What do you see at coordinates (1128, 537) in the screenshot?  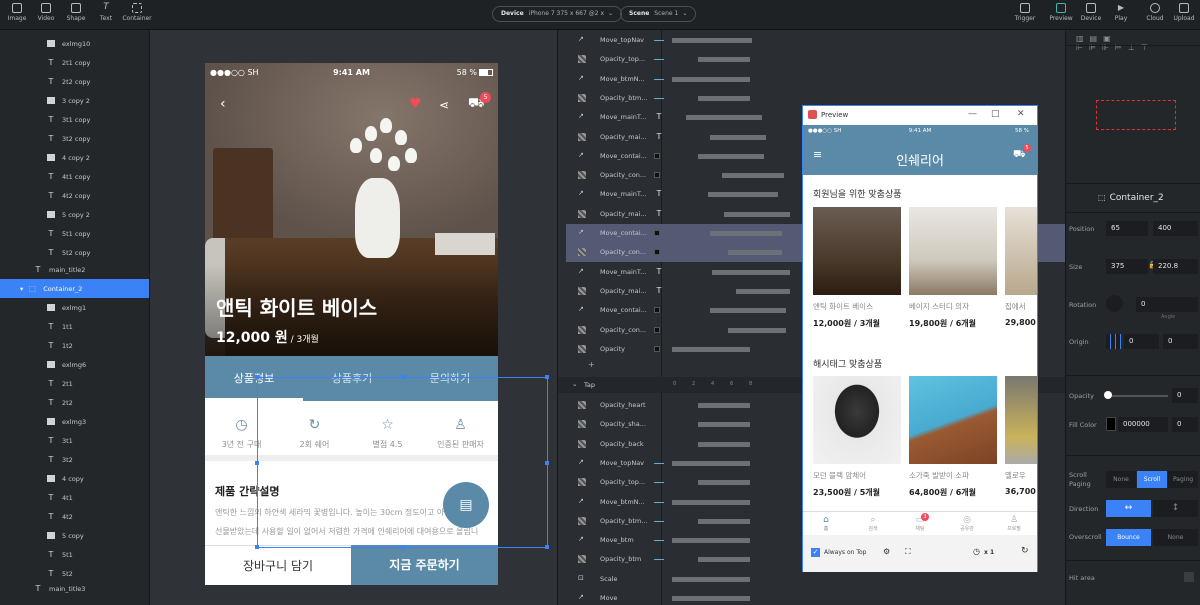 I see `overscroll-bounce-option: Bounce` at bounding box center [1128, 537].